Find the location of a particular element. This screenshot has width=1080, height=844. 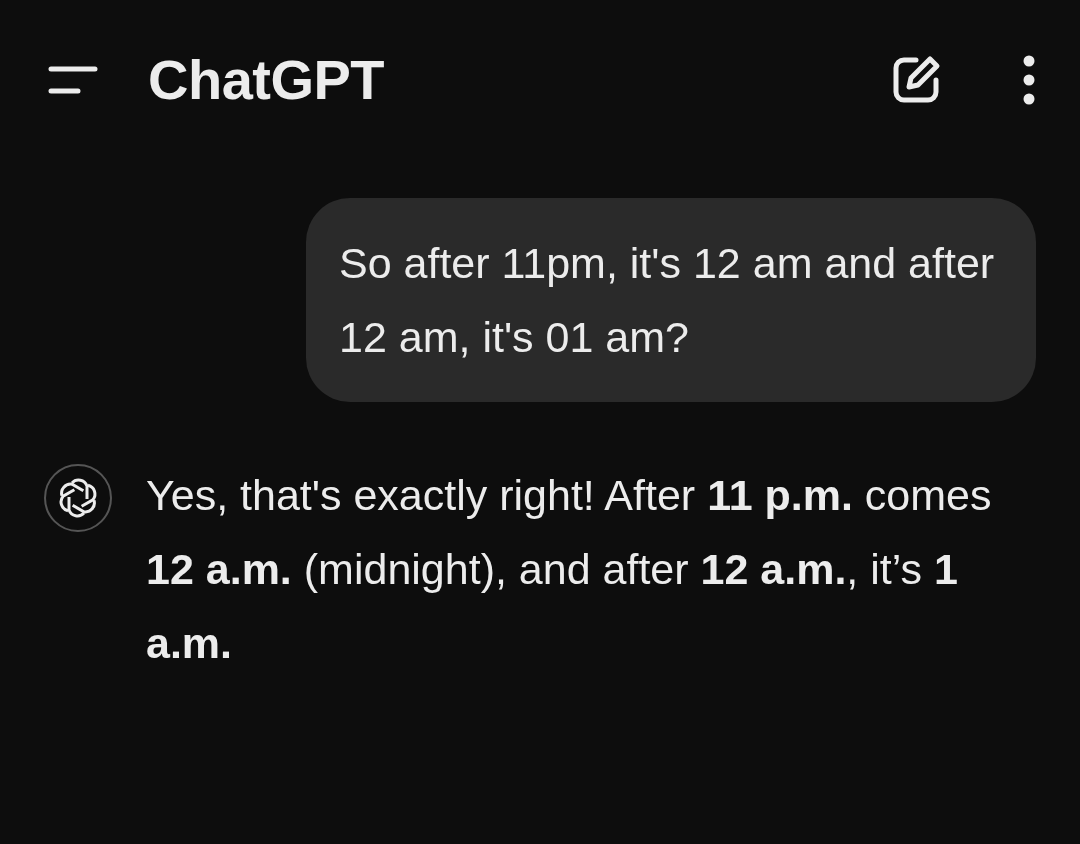

menu-icon is located at coordinates (73, 80).